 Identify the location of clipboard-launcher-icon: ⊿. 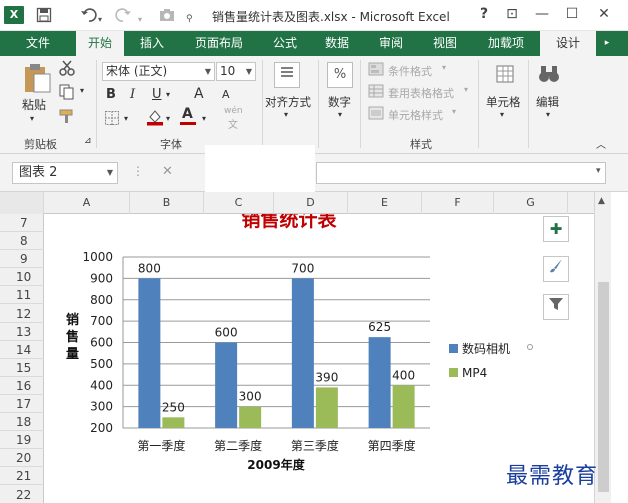
(88, 141).